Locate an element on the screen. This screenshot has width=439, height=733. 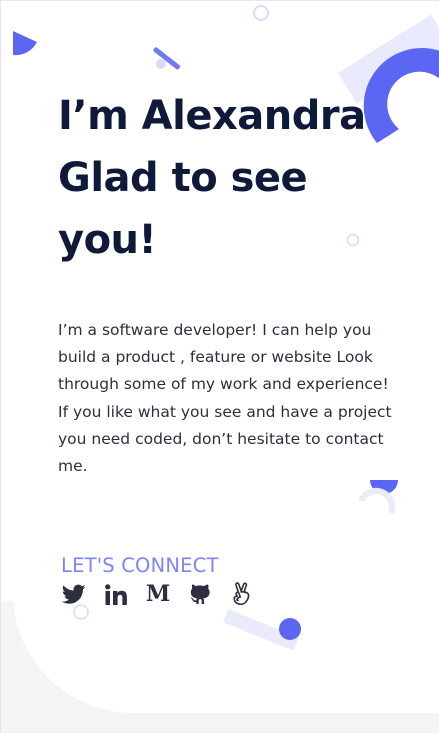
connect-heading: LET'S CONNECT is located at coordinates (140, 565).